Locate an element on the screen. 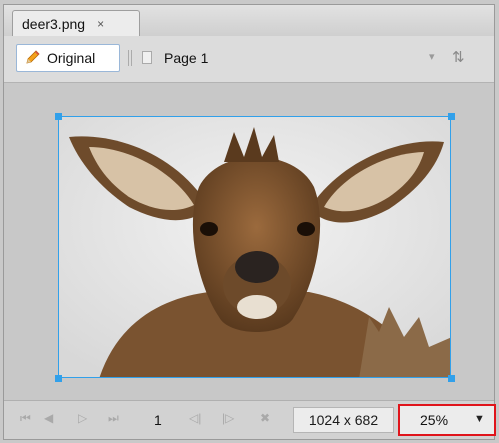  chevron-down-icon: ▾ is located at coordinates (432, 56).